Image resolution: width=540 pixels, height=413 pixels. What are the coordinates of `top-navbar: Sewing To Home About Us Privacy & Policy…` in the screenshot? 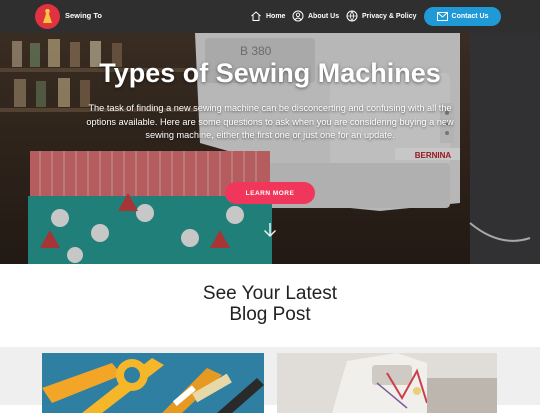 It's located at (270, 16).